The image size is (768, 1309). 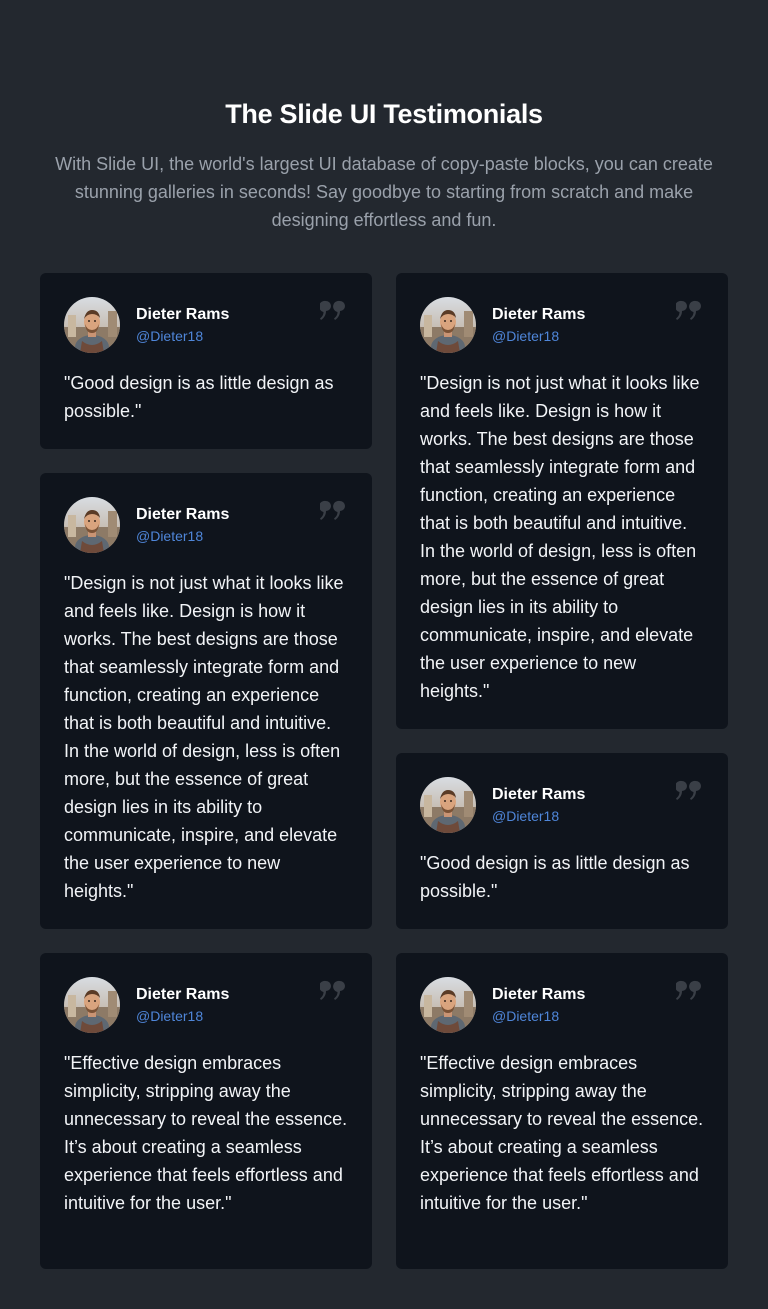 I want to click on page-title: The Slide UI Testimonials, so click(x=384, y=114).